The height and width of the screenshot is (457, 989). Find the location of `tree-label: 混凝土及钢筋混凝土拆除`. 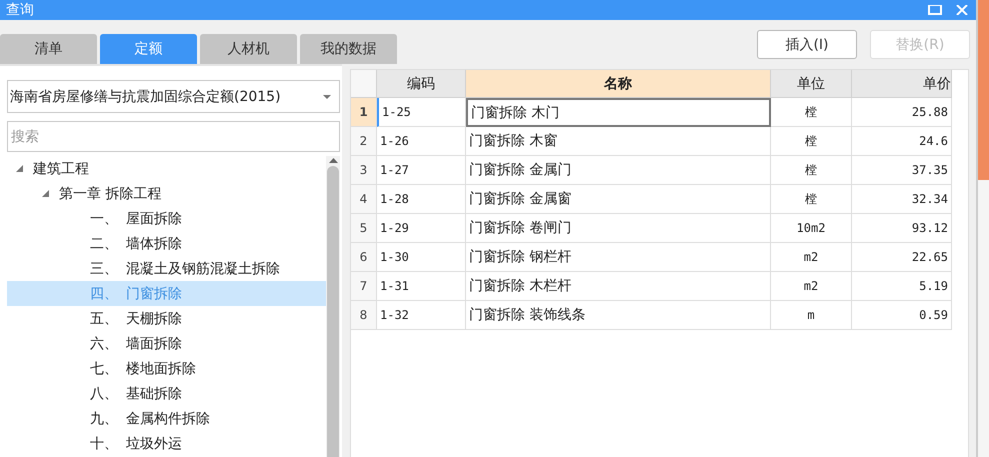

tree-label: 混凝土及钢筋混凝土拆除 is located at coordinates (203, 269).